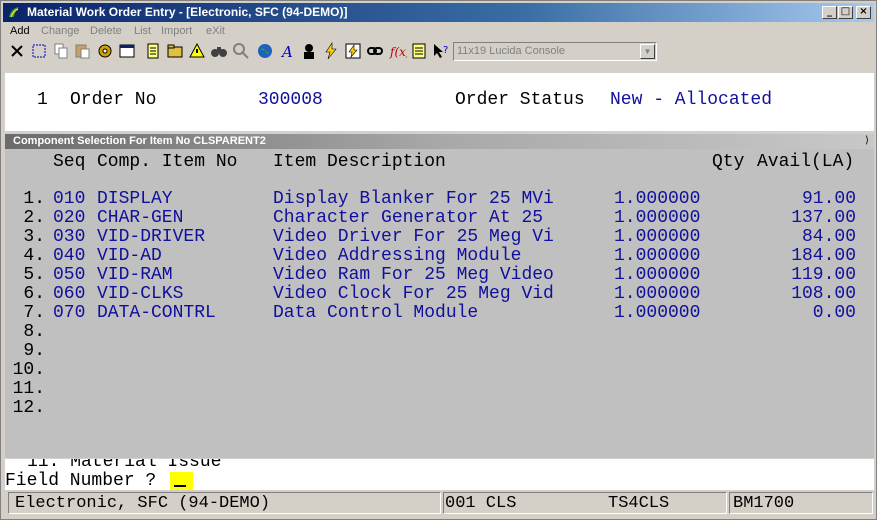 This screenshot has height=520, width=877. What do you see at coordinates (331, 51) in the screenshot?
I see `lightning-icon` at bounding box center [331, 51].